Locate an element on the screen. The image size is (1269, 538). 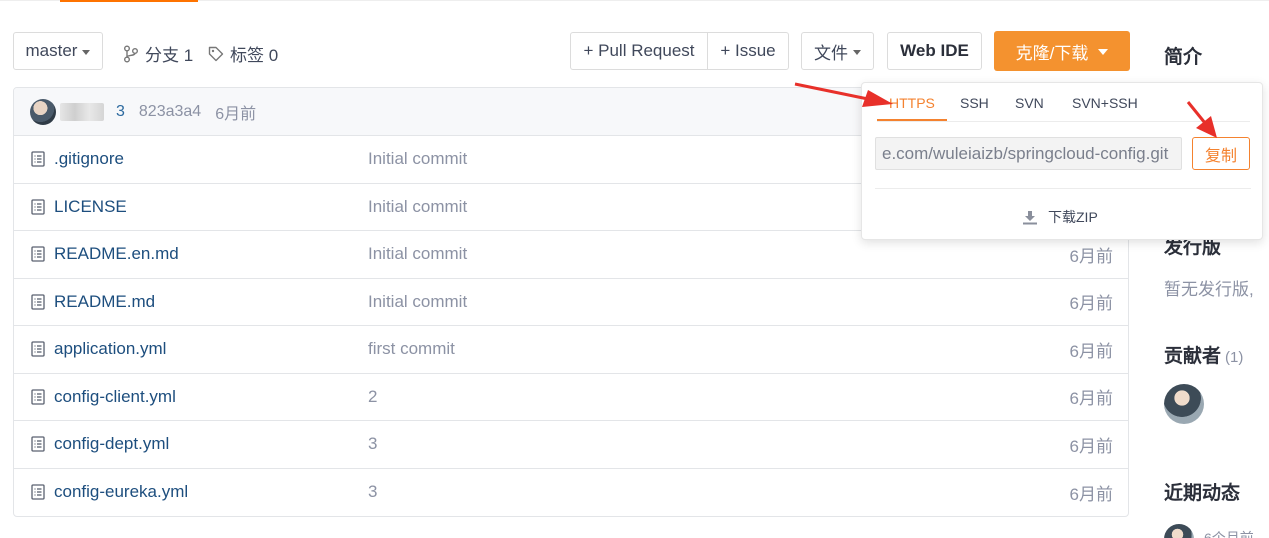
copy-button: 复制 is located at coordinates (1221, 153).